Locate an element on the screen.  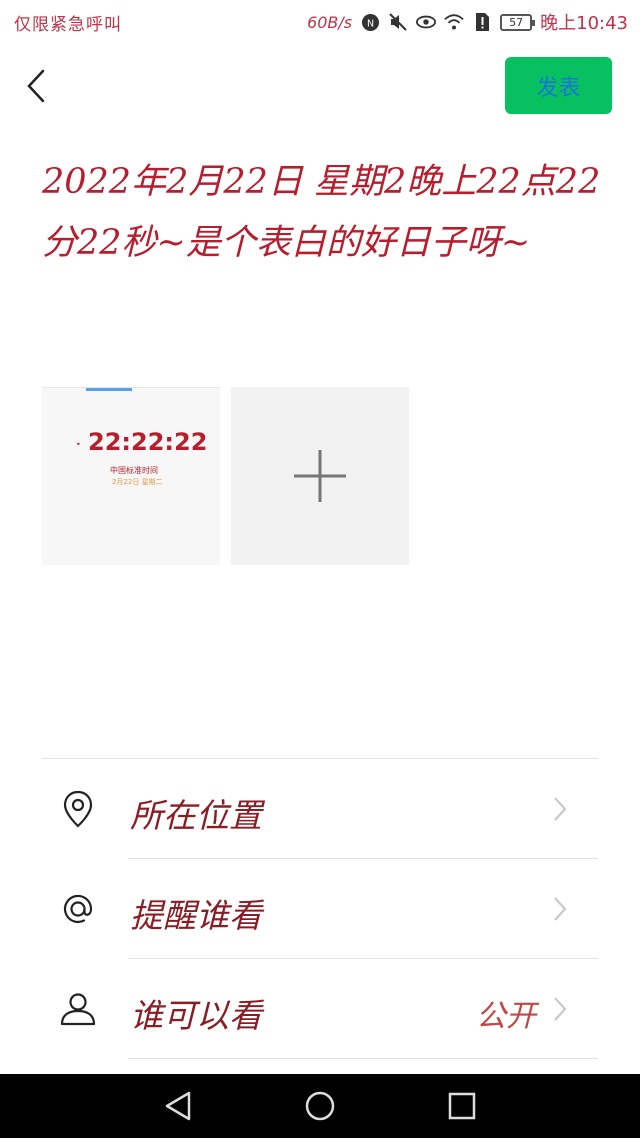
chevron-left-icon is located at coordinates (36, 86).